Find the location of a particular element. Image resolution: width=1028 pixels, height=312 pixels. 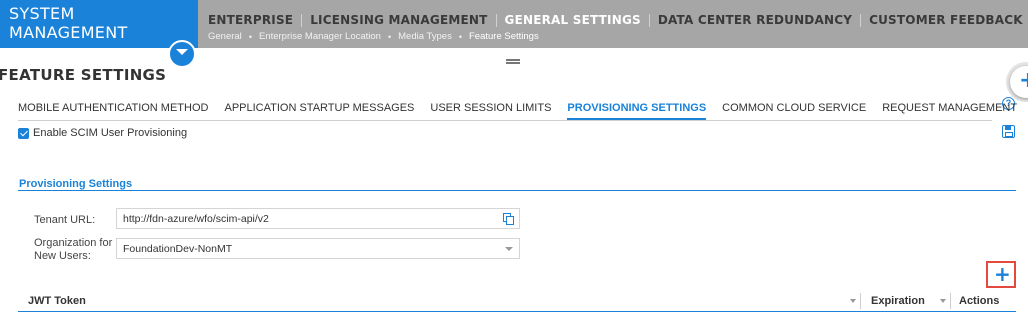

column-actions: Actions is located at coordinates (979, 301).